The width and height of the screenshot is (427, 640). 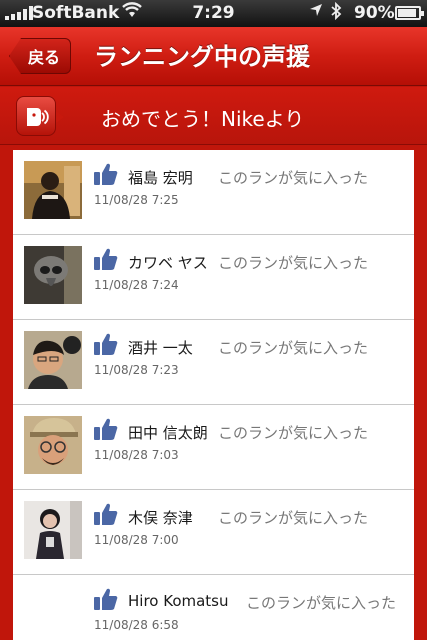 What do you see at coordinates (136, 285) in the screenshot?
I see `timestamp: 11/08/28 7:24` at bounding box center [136, 285].